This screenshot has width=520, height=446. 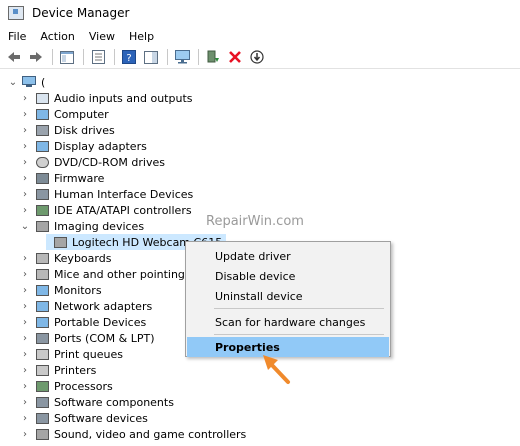 What do you see at coordinates (98, 57) in the screenshot?
I see `properties-sheet-icon` at bounding box center [98, 57].